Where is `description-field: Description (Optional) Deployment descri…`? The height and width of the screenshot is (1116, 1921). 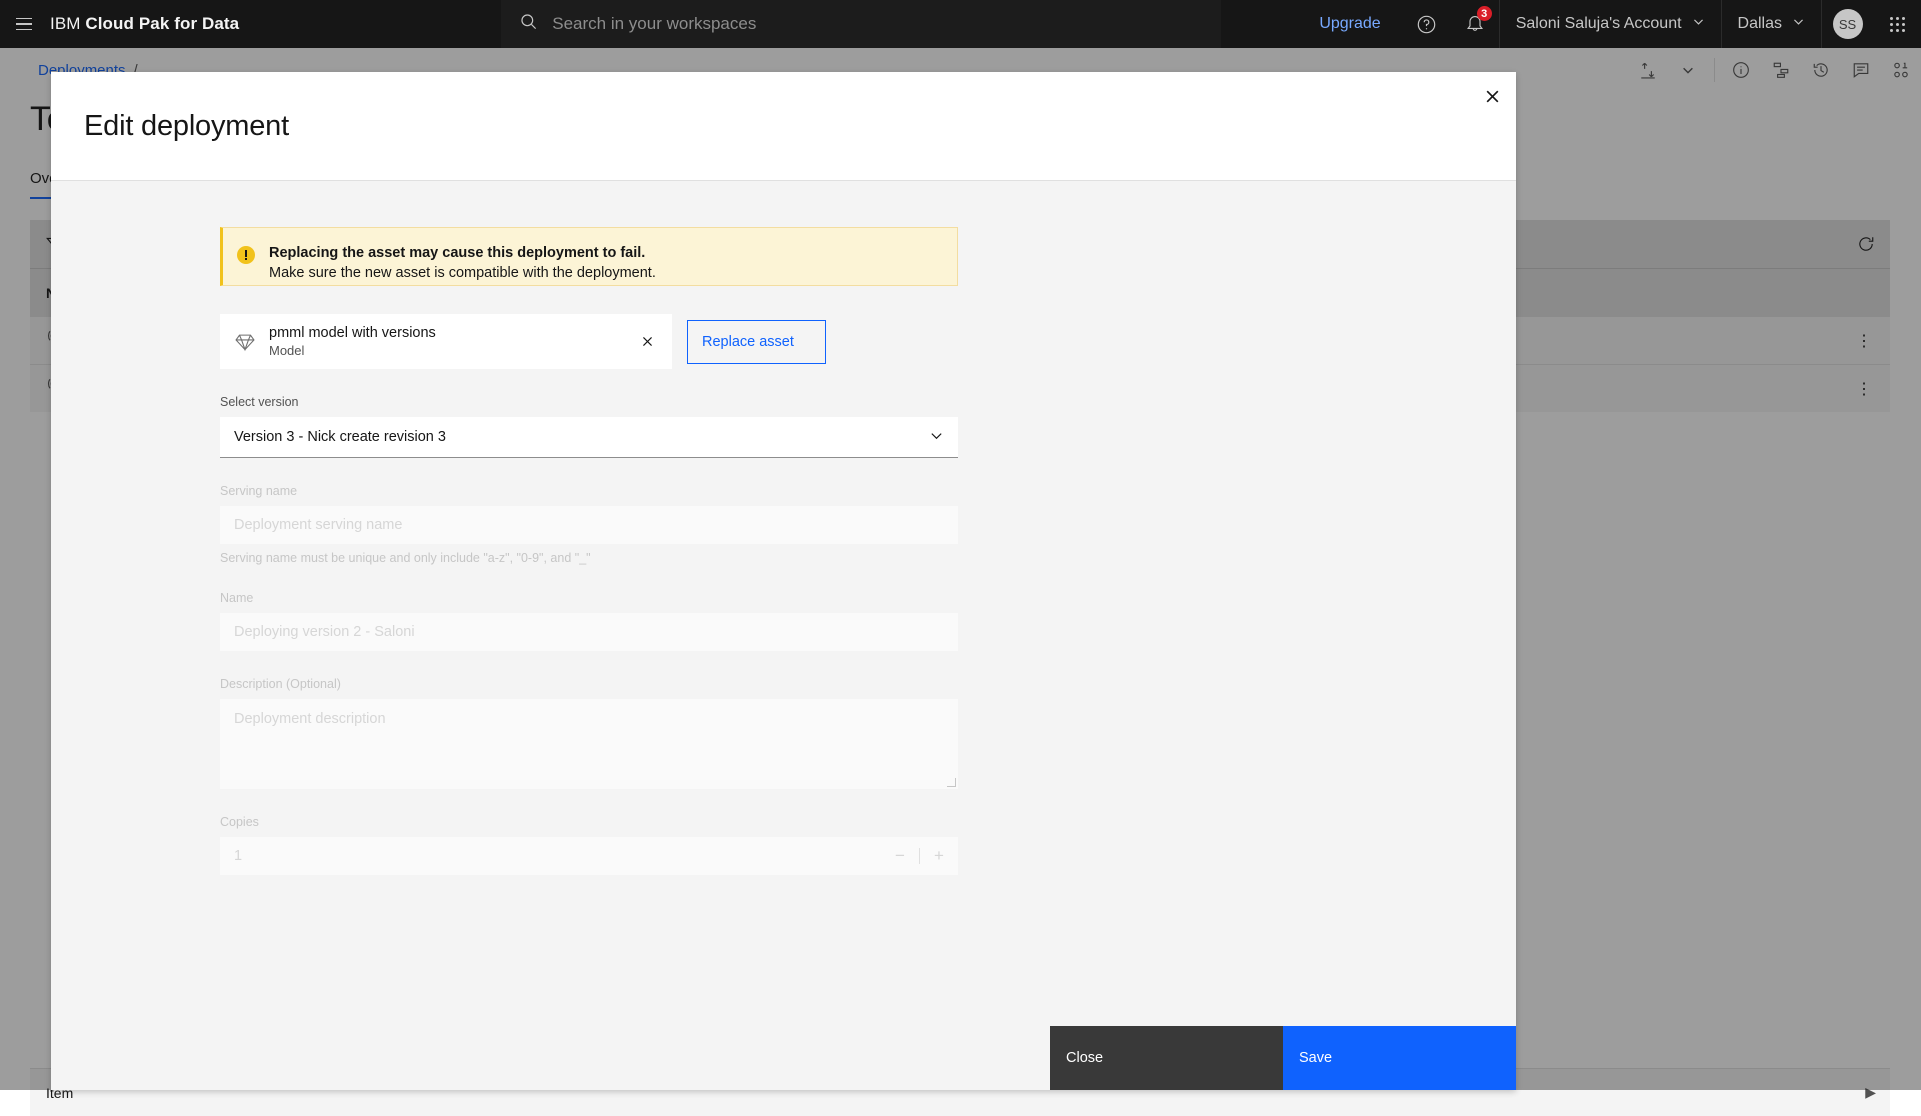 description-field: Description (Optional) Deployment descri… is located at coordinates (589, 733).